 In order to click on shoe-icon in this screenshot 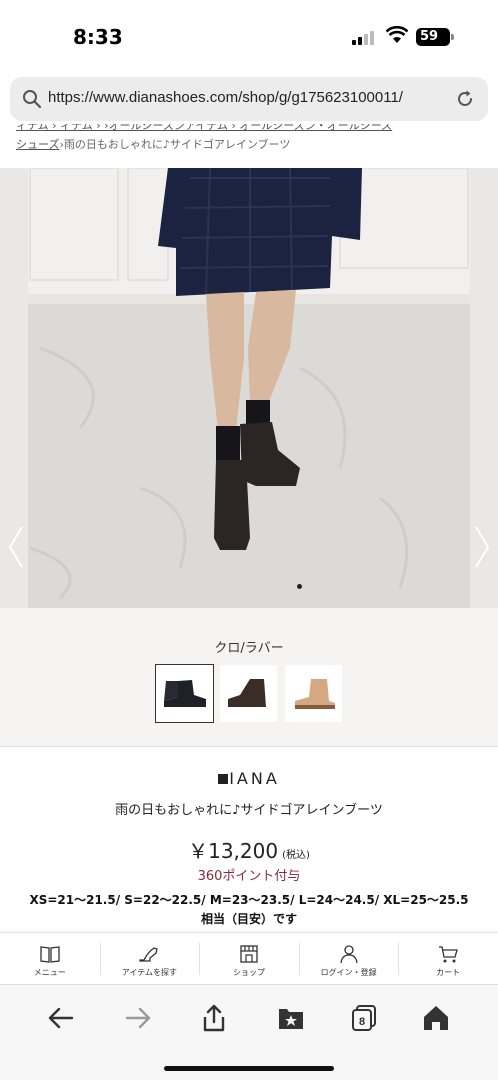, I will do `click(149, 954)`.